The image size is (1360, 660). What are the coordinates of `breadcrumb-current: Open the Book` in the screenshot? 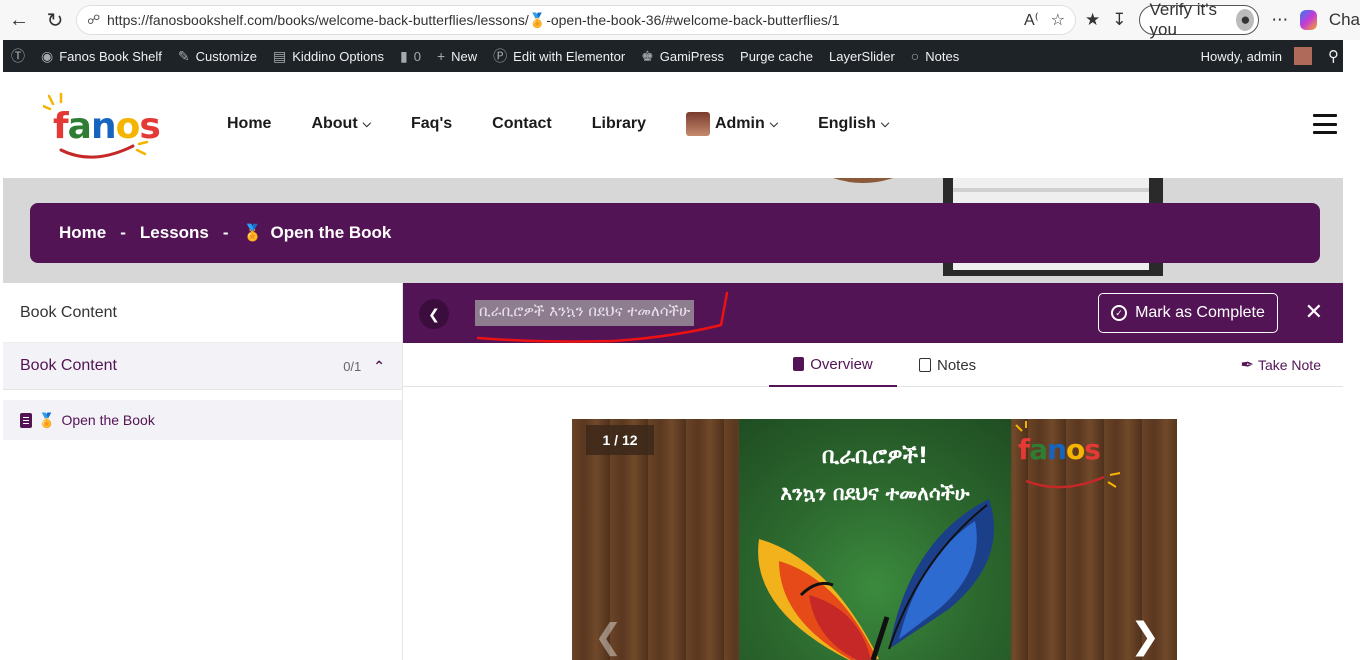 It's located at (331, 232).